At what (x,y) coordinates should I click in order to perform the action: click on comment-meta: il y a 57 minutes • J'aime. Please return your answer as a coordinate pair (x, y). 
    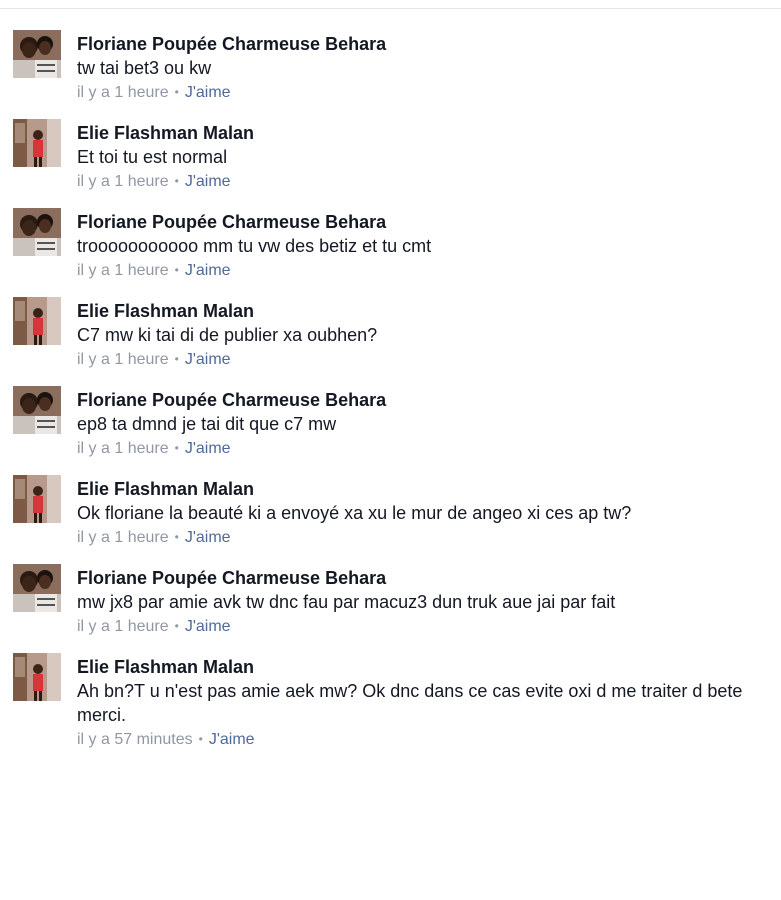
    Looking at the image, I should click on (417, 739).